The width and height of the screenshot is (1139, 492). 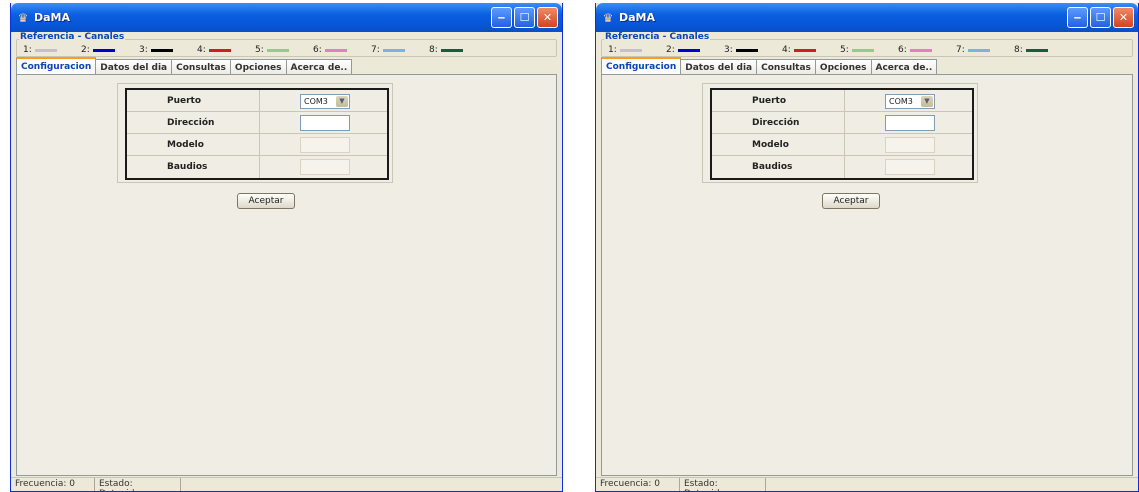 I want to click on channel-6: 6:, so click(x=342, y=50).